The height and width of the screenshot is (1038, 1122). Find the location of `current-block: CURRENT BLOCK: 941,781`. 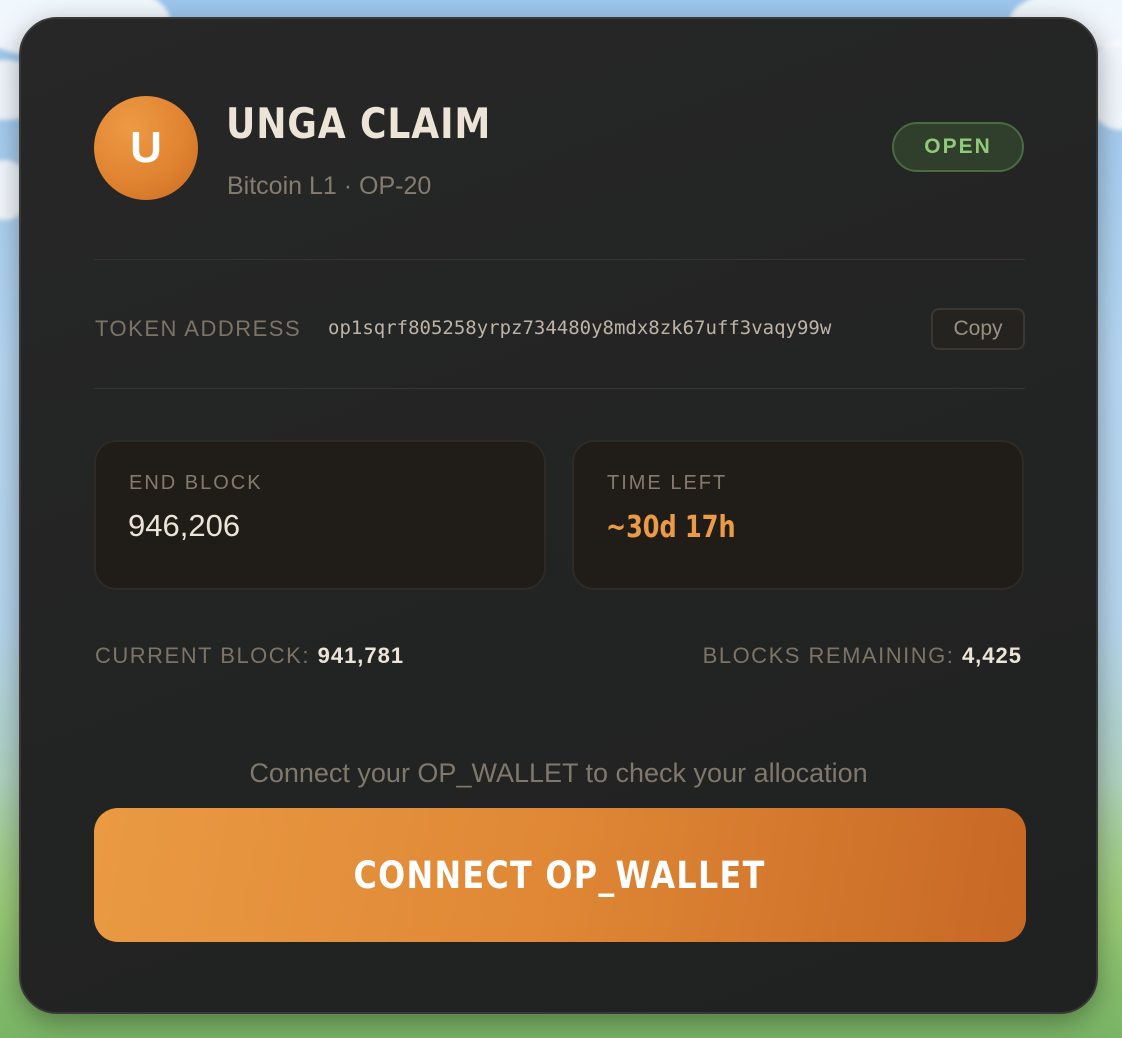

current-block: CURRENT BLOCK: 941,781 is located at coordinates (249, 656).